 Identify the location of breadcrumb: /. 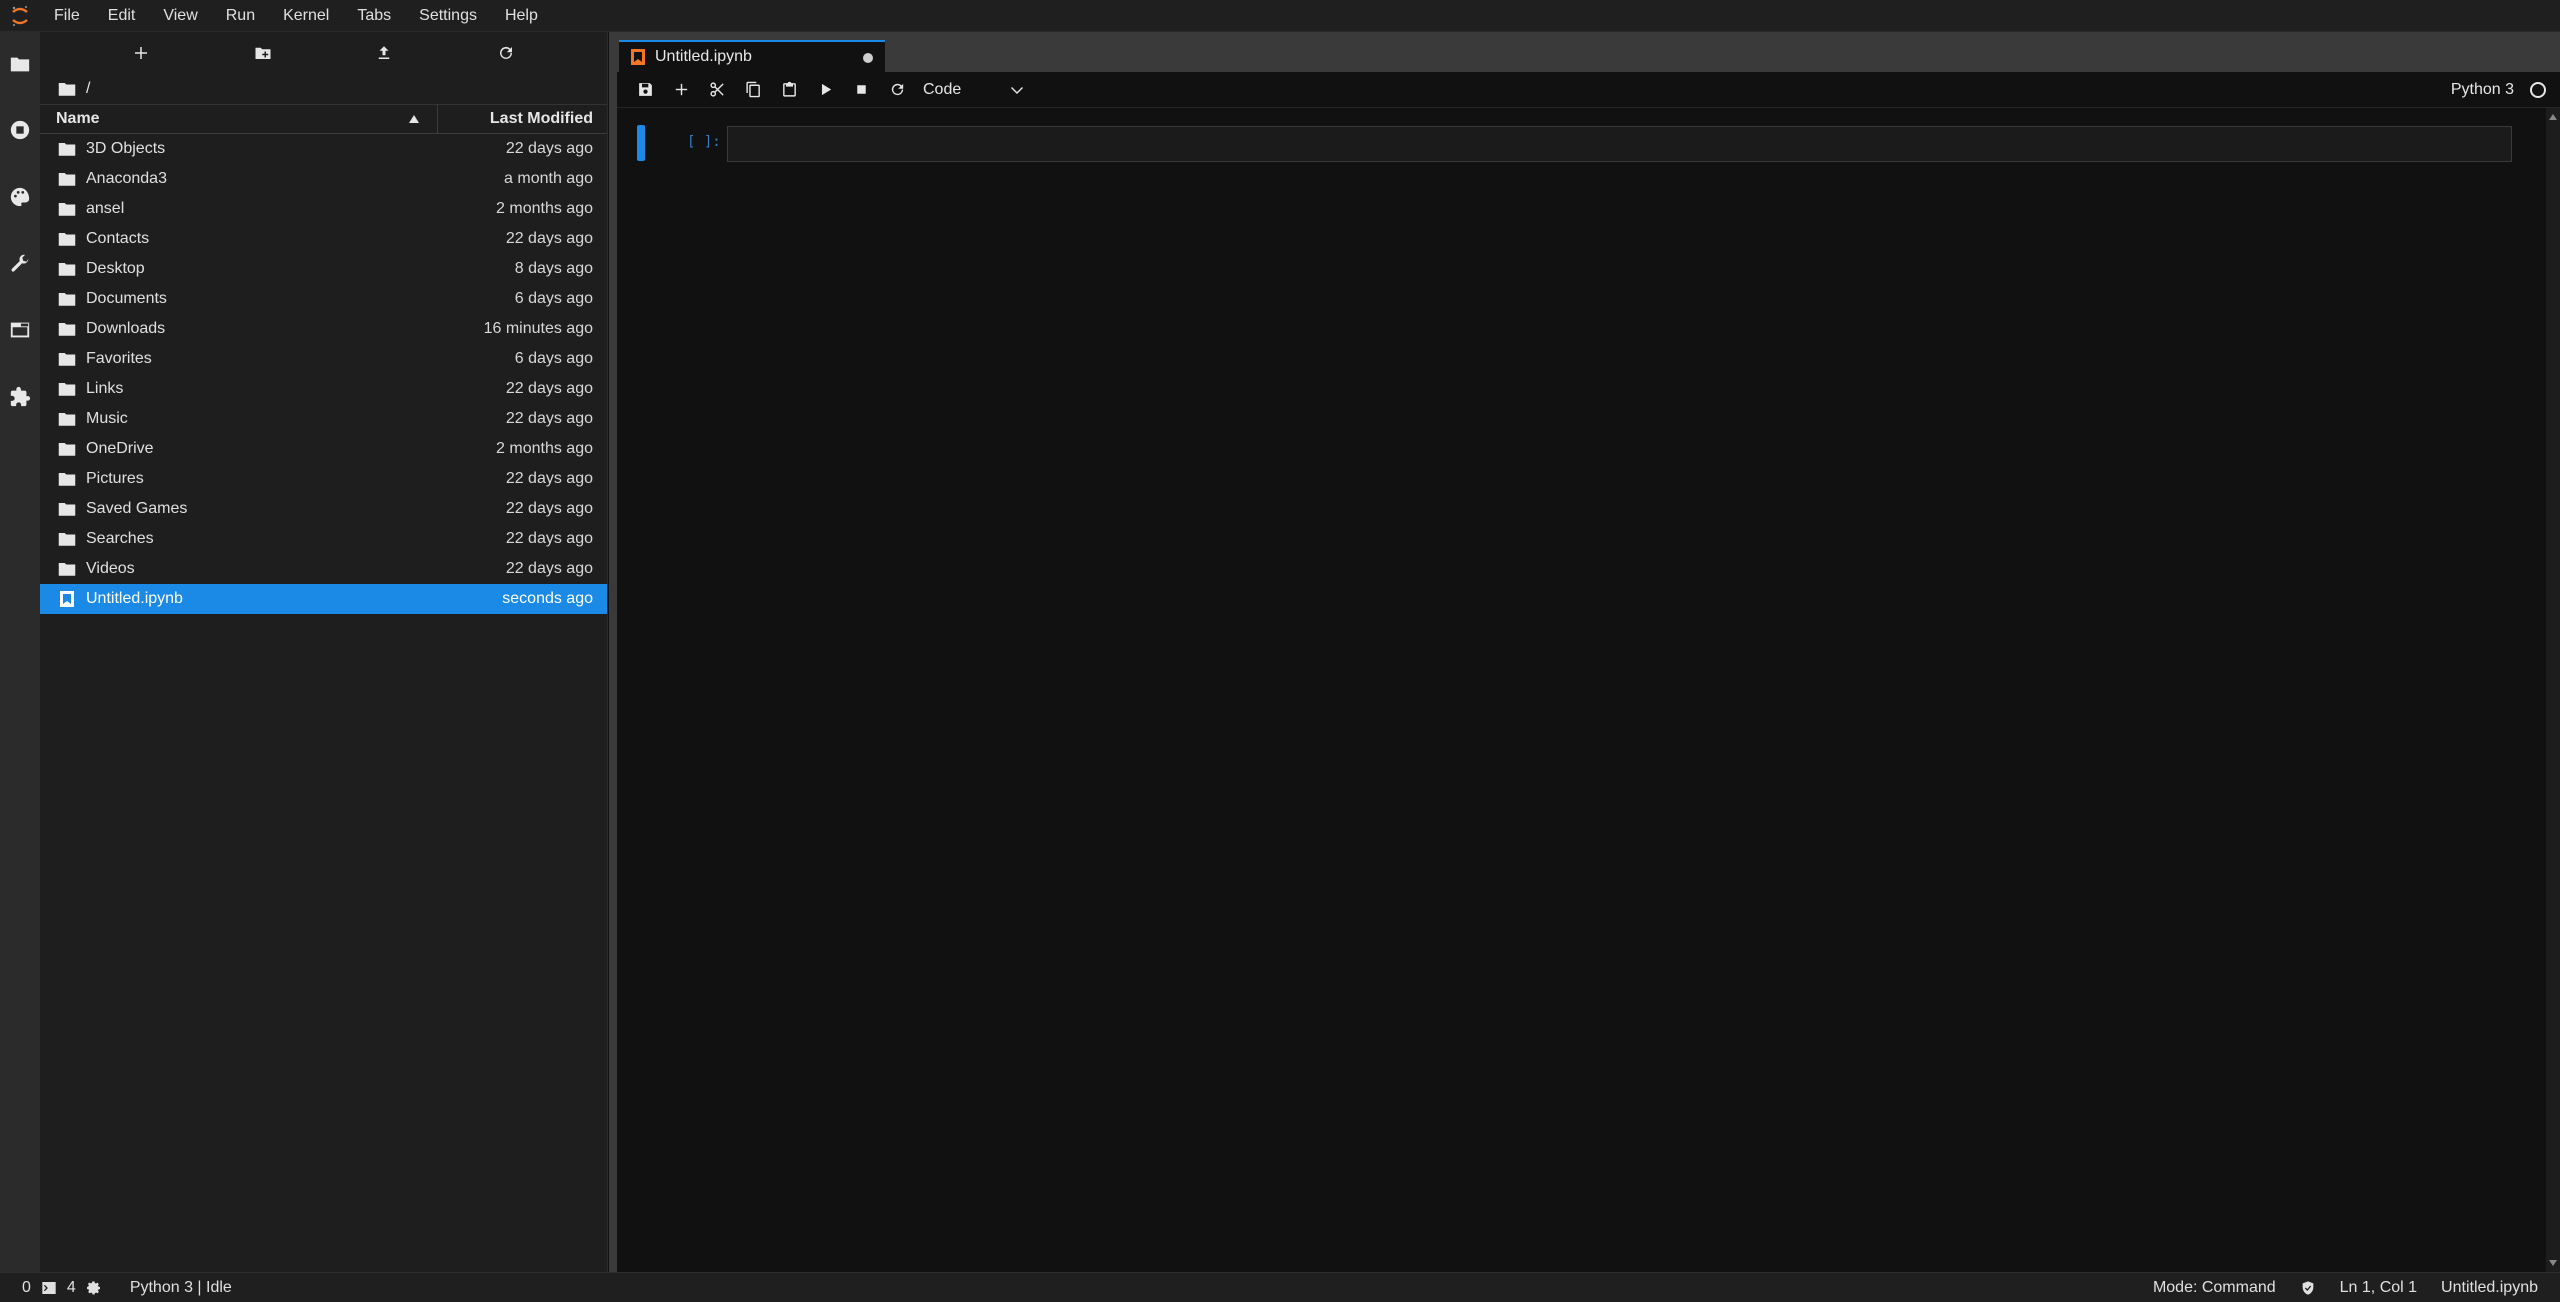
(323, 89).